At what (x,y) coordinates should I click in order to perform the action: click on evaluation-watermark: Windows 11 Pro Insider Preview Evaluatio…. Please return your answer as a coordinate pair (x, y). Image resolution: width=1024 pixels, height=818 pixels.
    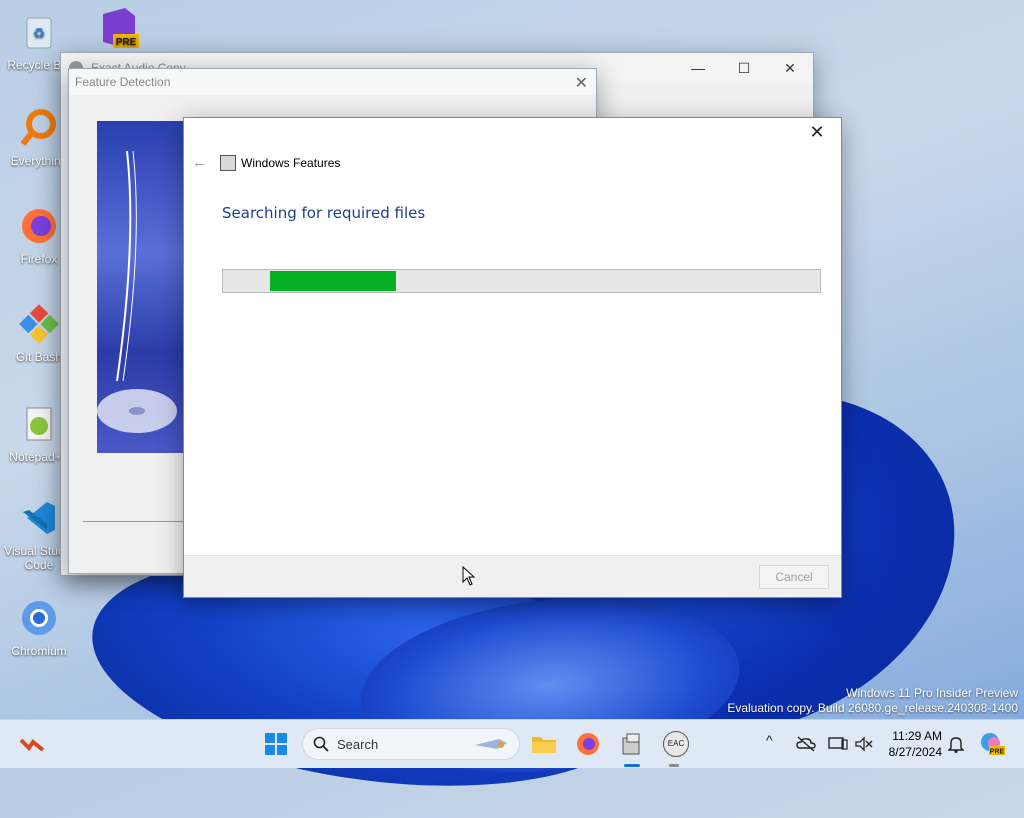
    Looking at the image, I should click on (872, 701).